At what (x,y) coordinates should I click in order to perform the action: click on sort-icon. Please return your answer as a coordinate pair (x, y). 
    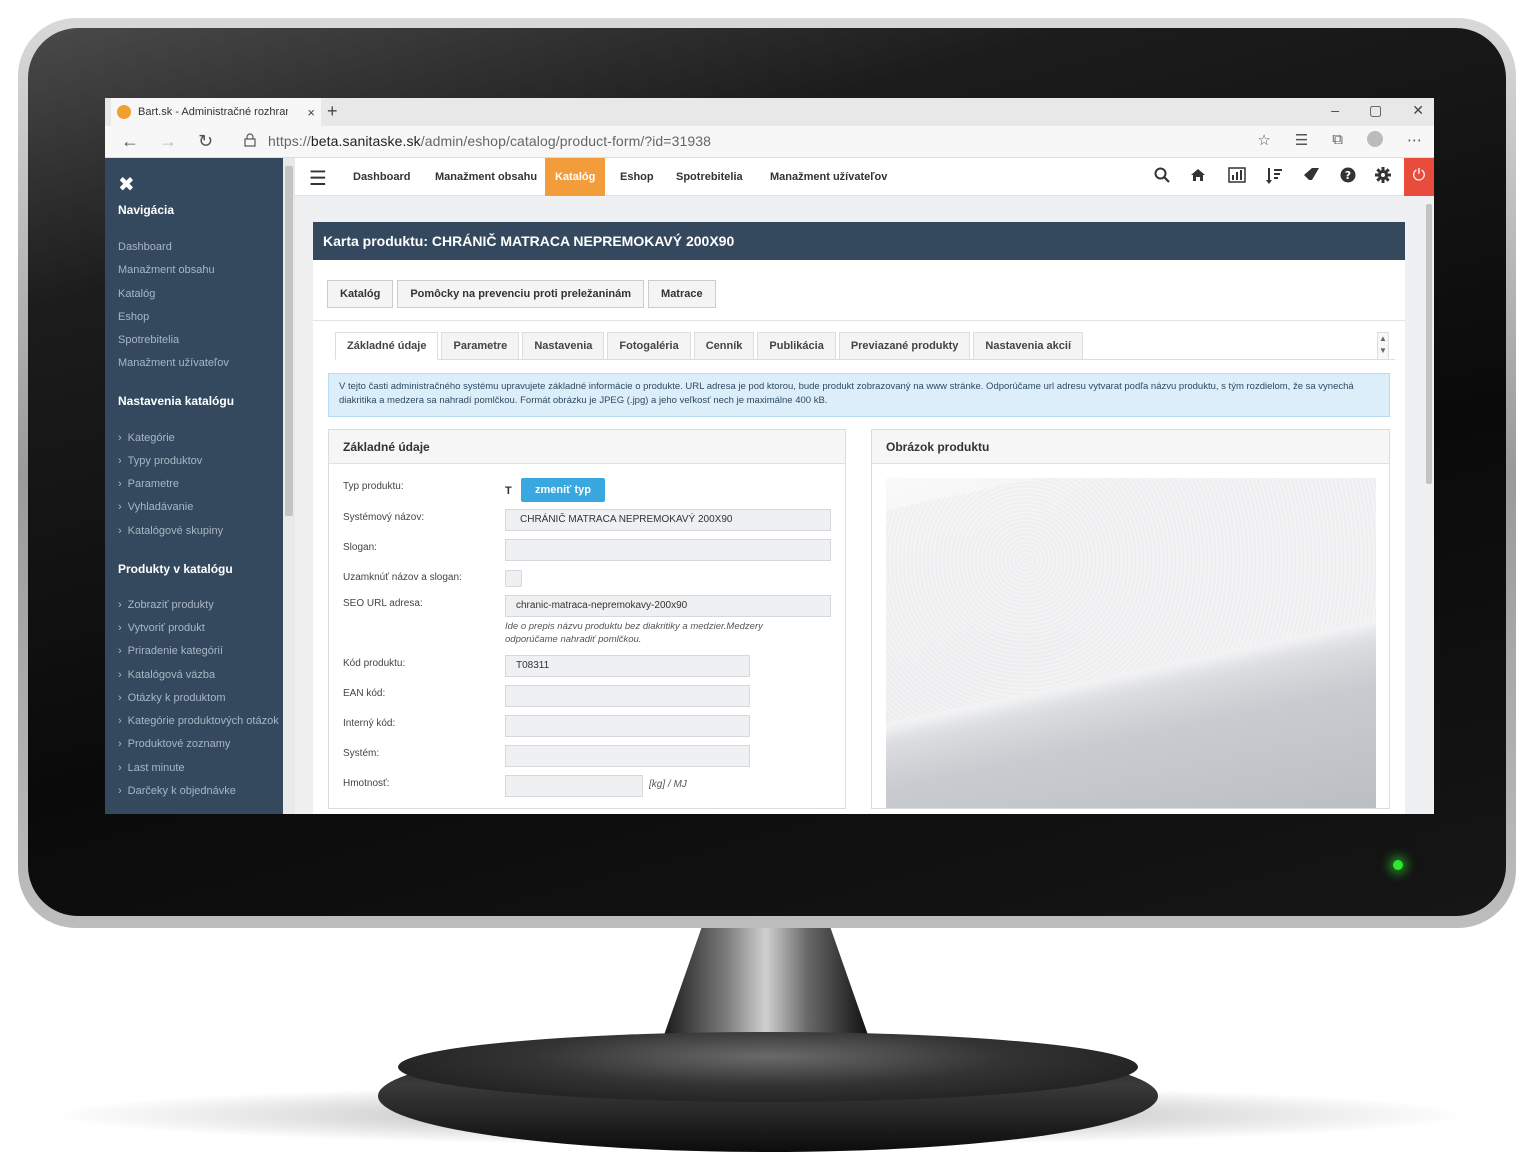
    Looking at the image, I should click on (1274, 178).